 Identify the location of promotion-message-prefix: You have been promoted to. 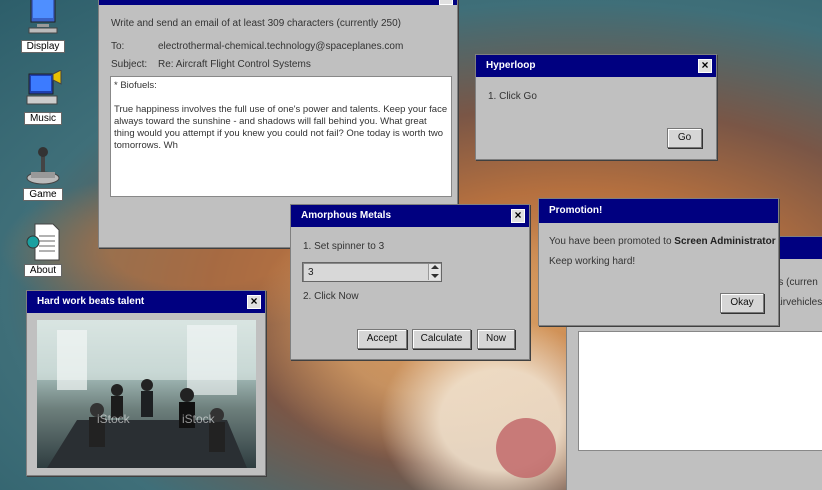
(612, 241).